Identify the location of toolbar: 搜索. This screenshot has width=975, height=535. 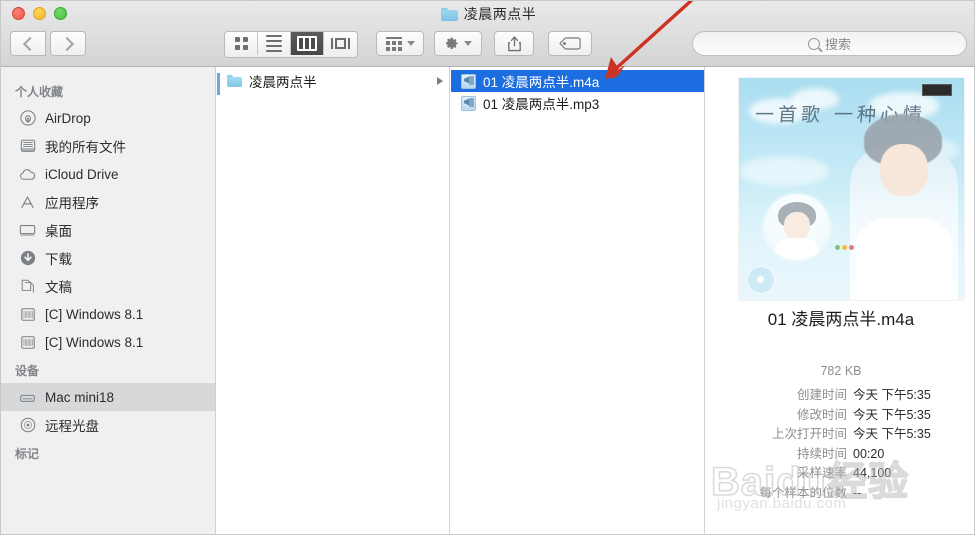
(487, 47).